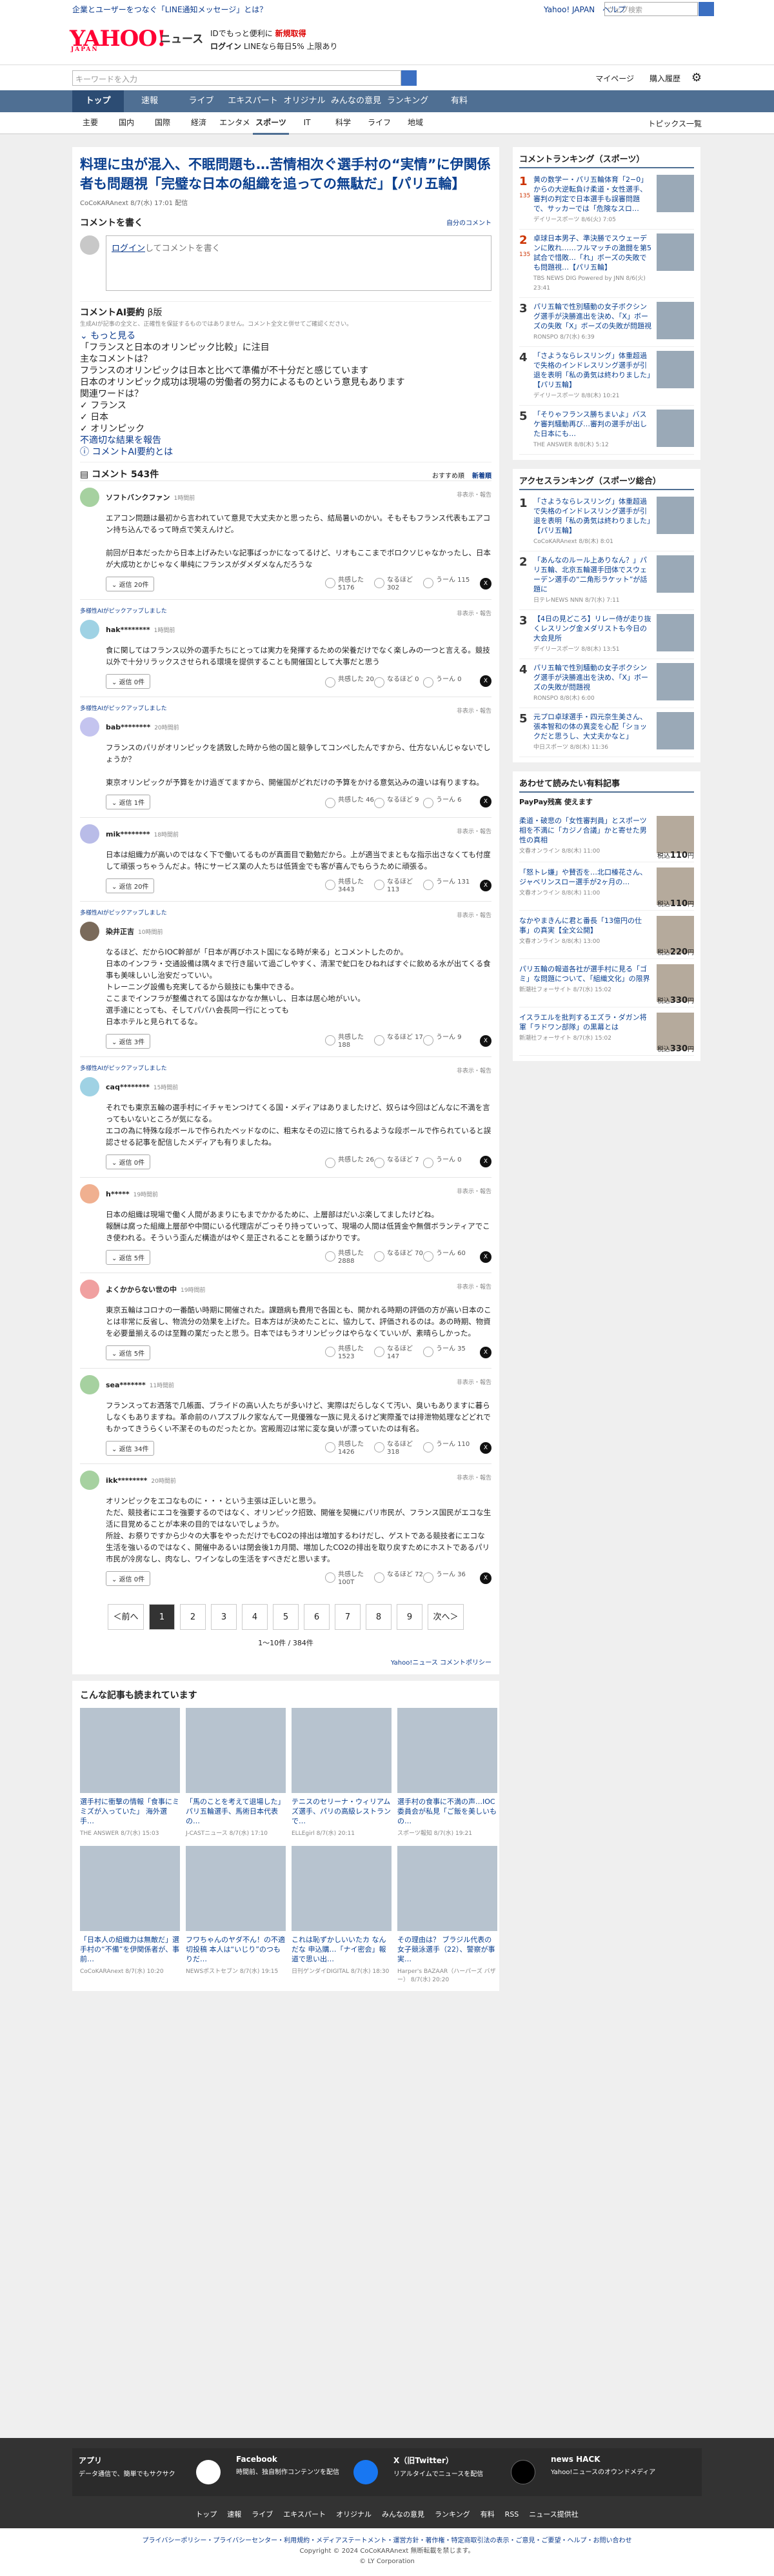 The width and height of the screenshot is (774, 2576). I want to click on footer-link: ランキング, so click(452, 2514).